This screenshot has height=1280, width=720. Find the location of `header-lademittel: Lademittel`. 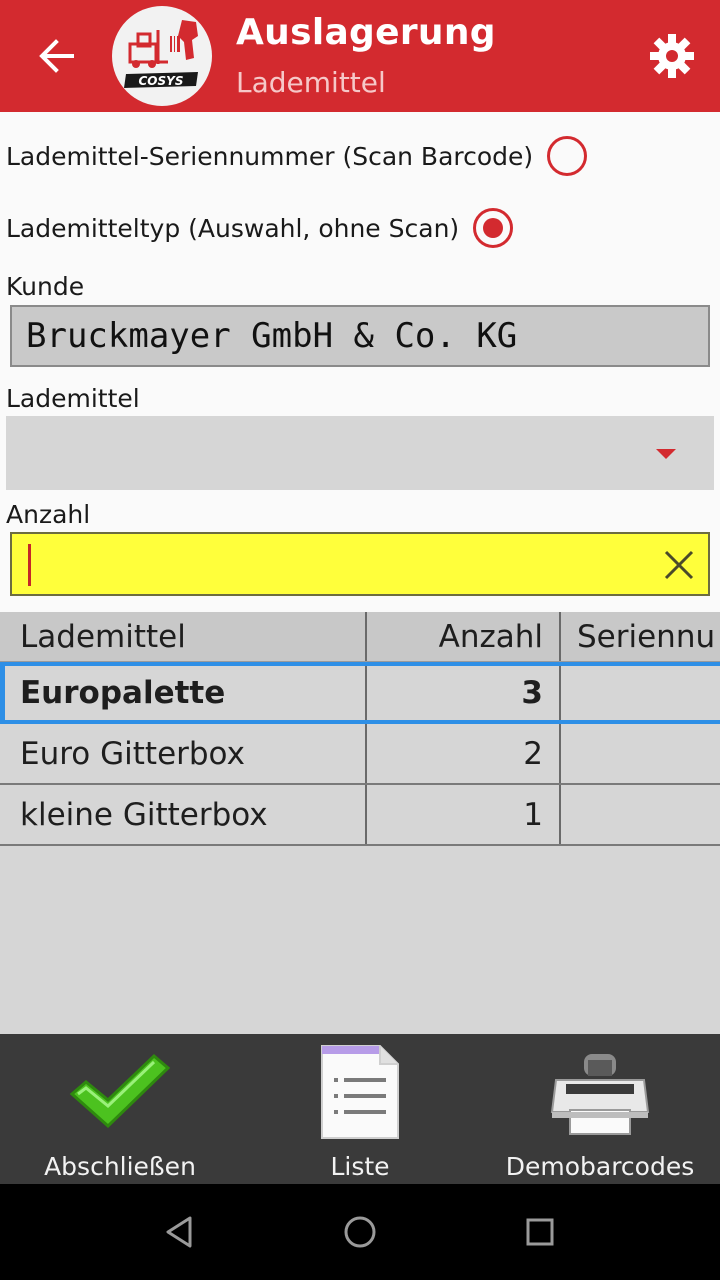

header-lademittel: Lademittel is located at coordinates (183, 636).